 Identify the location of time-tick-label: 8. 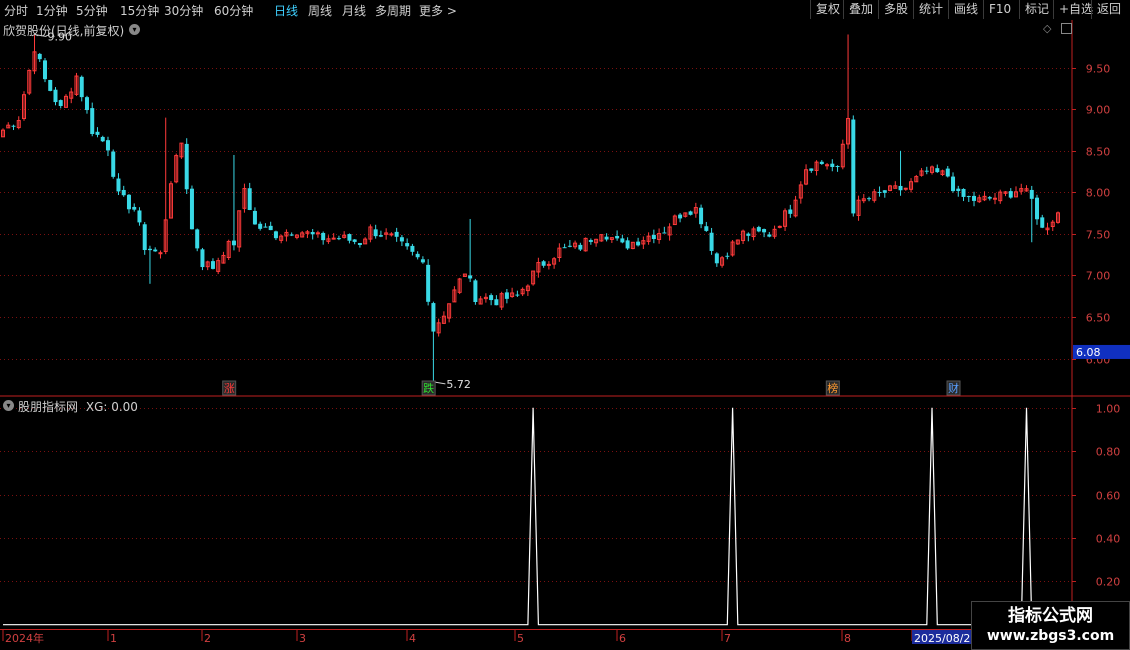
(847, 638).